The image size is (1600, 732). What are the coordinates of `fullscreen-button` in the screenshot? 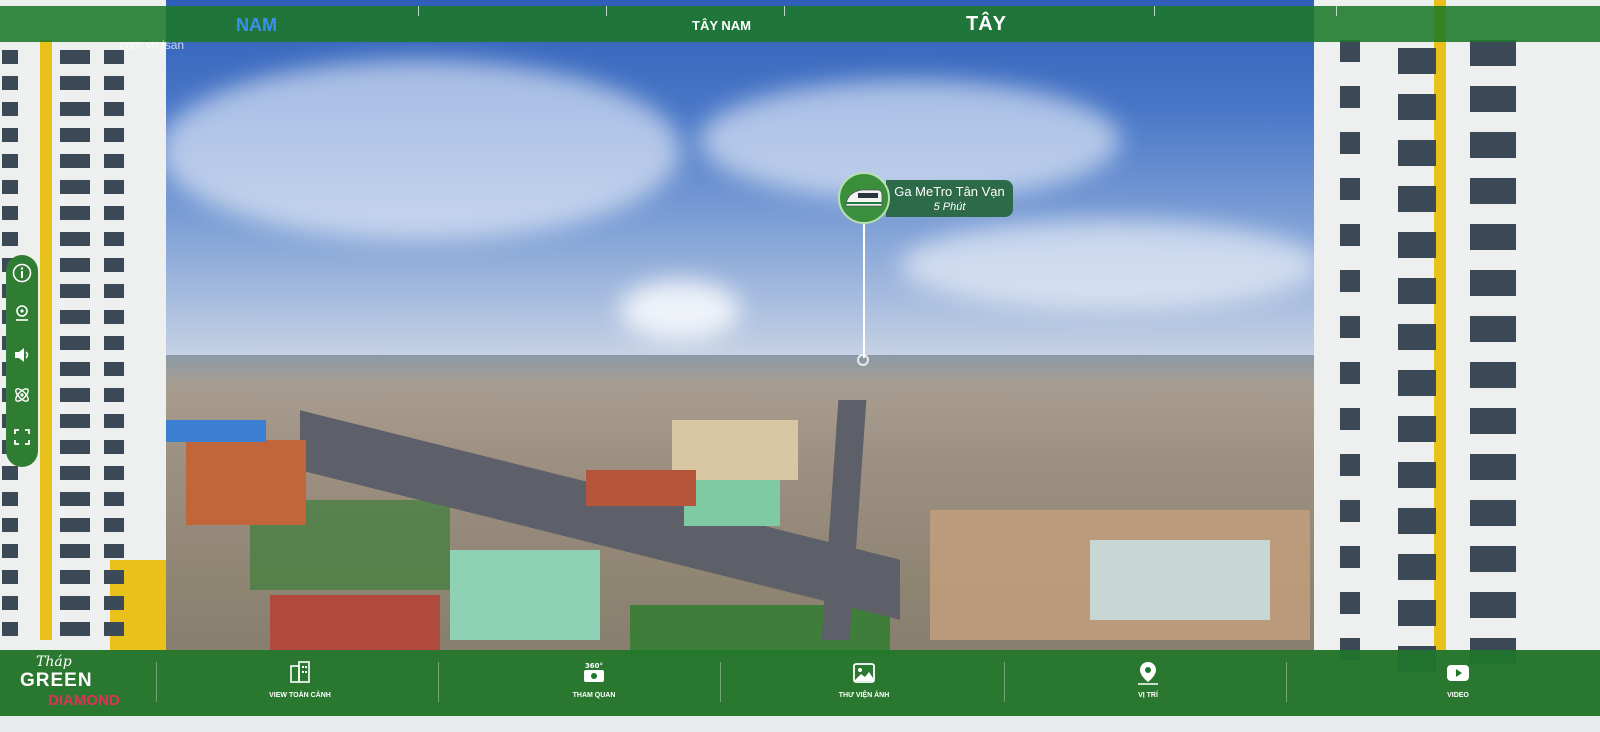 It's located at (22, 437).